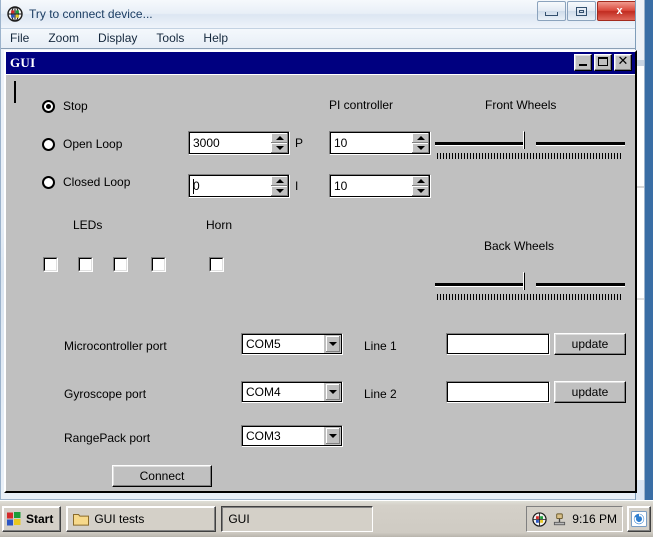 This screenshot has width=653, height=537. I want to click on line-1-value, so click(498, 344).